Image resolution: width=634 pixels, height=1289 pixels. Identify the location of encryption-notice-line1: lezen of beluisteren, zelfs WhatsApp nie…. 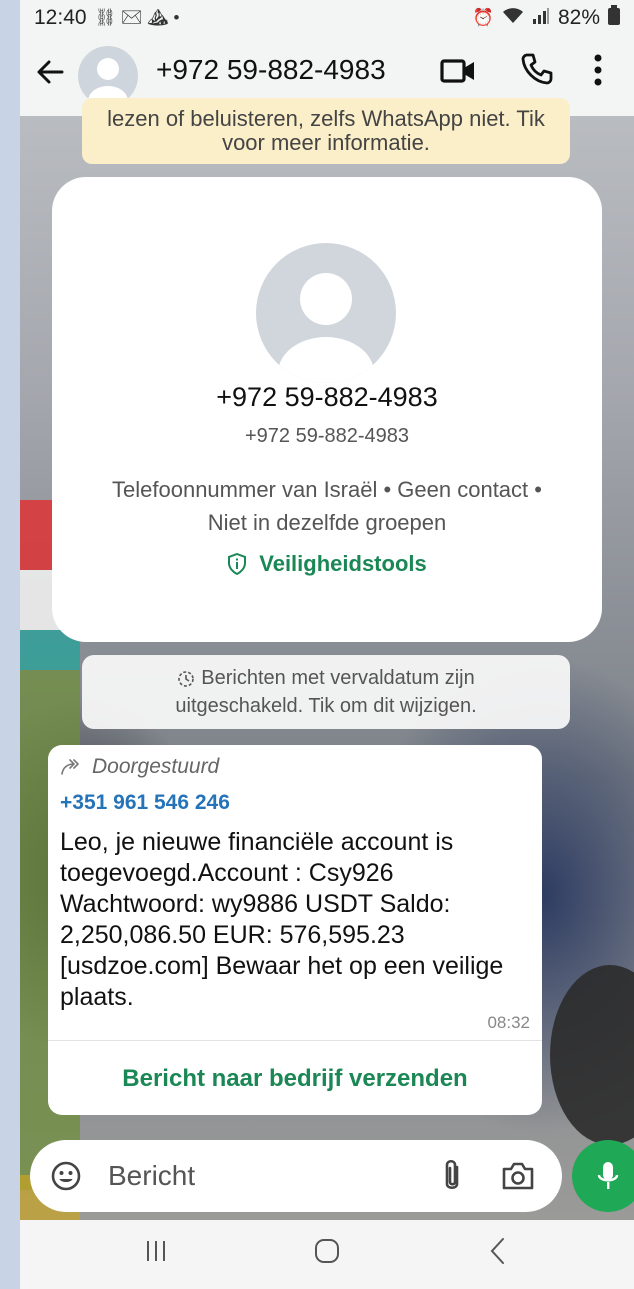
(326, 118).